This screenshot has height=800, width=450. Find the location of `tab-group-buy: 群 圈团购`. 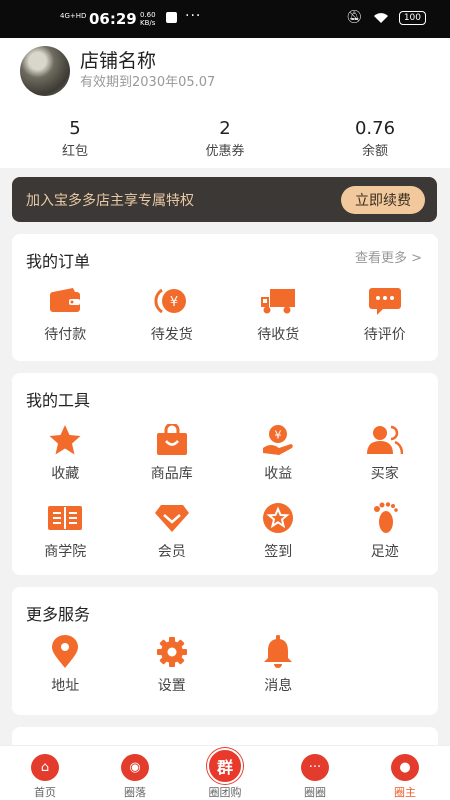

tab-group-buy: 群 圈团购 is located at coordinates (225, 773).